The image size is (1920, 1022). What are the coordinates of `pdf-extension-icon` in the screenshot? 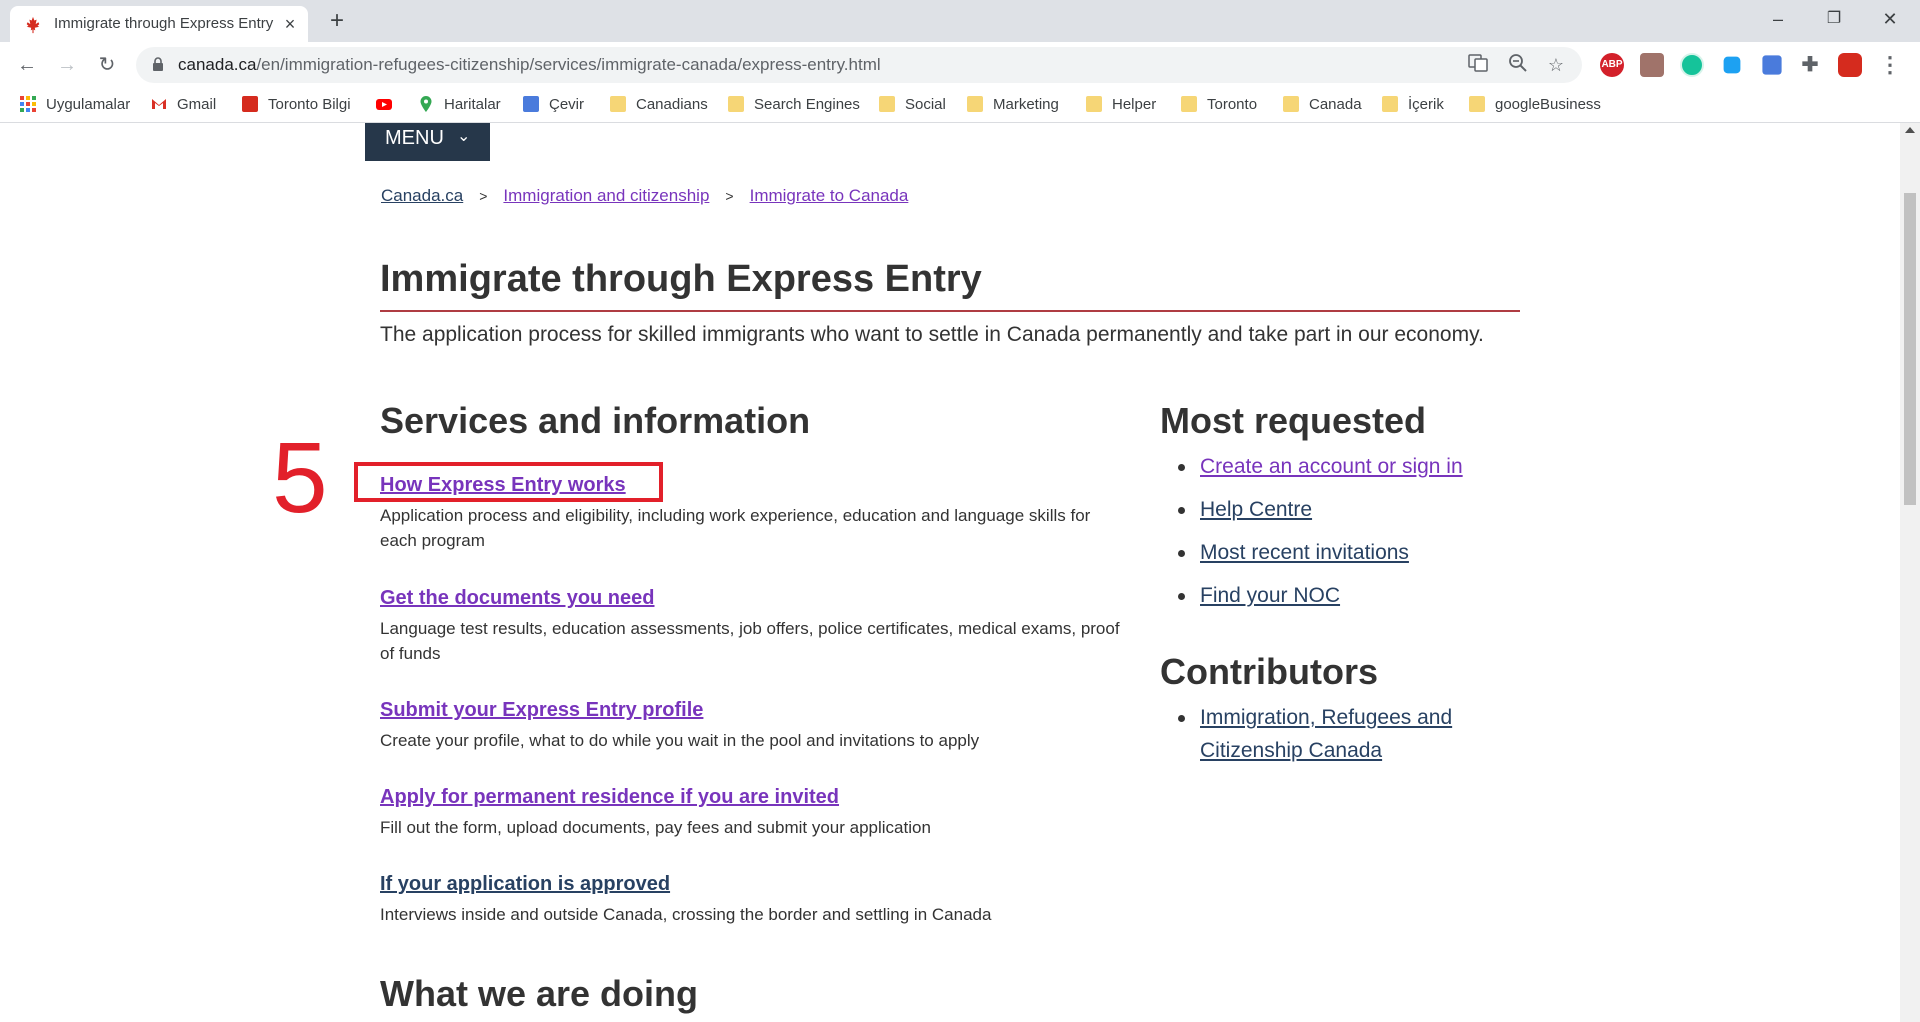 It's located at (1652, 65).